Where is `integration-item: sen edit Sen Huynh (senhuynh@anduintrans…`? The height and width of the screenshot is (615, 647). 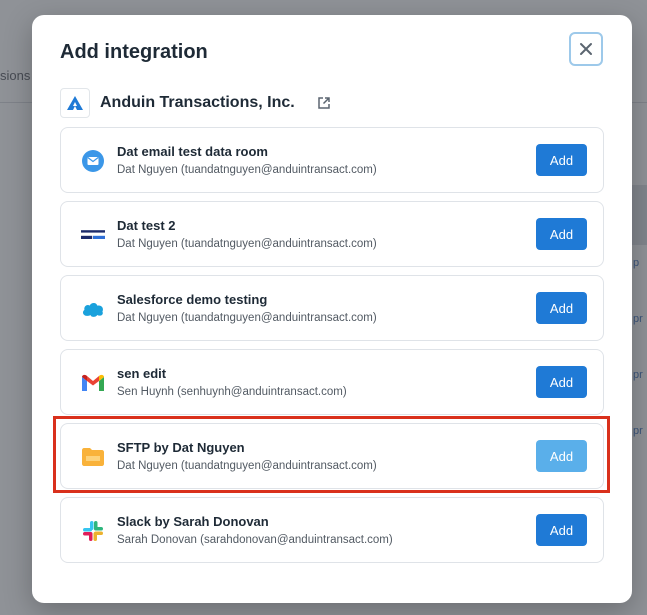
integration-item: sen edit Sen Huynh (senhuynh@anduintrans… is located at coordinates (332, 382).